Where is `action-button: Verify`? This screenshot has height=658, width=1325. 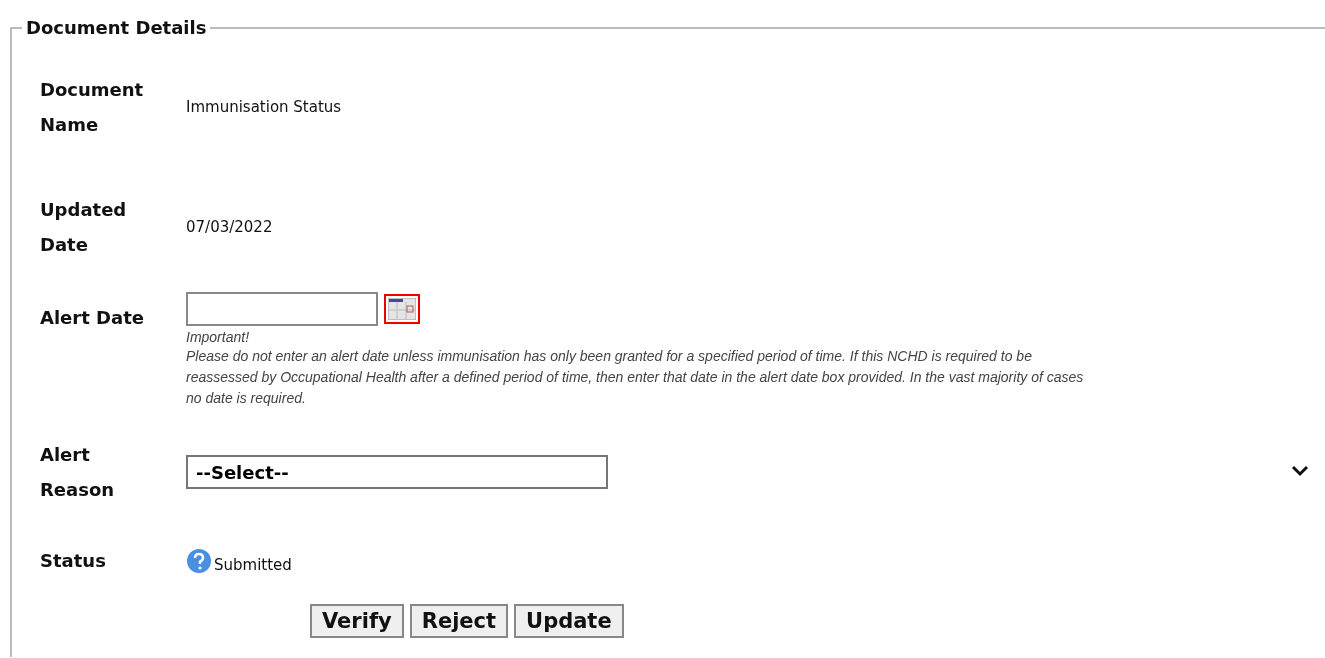
action-button: Verify is located at coordinates (357, 621).